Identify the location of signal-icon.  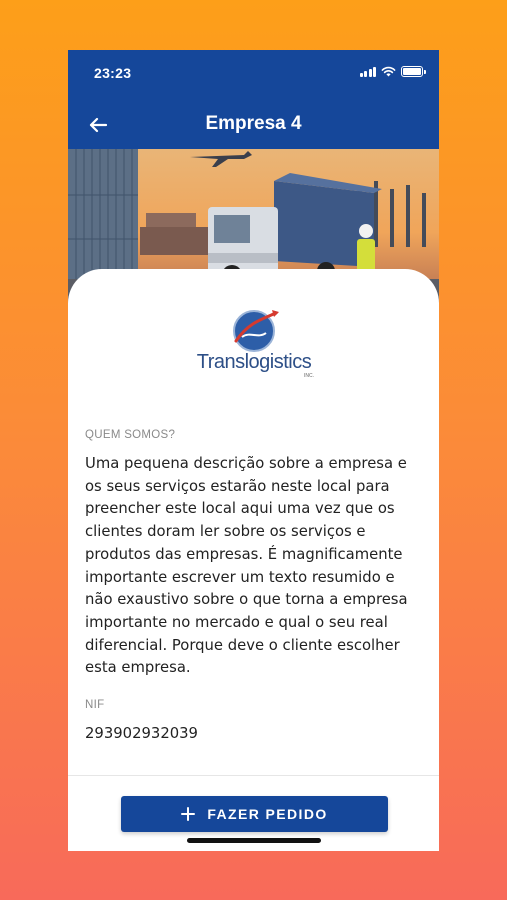
(367, 71).